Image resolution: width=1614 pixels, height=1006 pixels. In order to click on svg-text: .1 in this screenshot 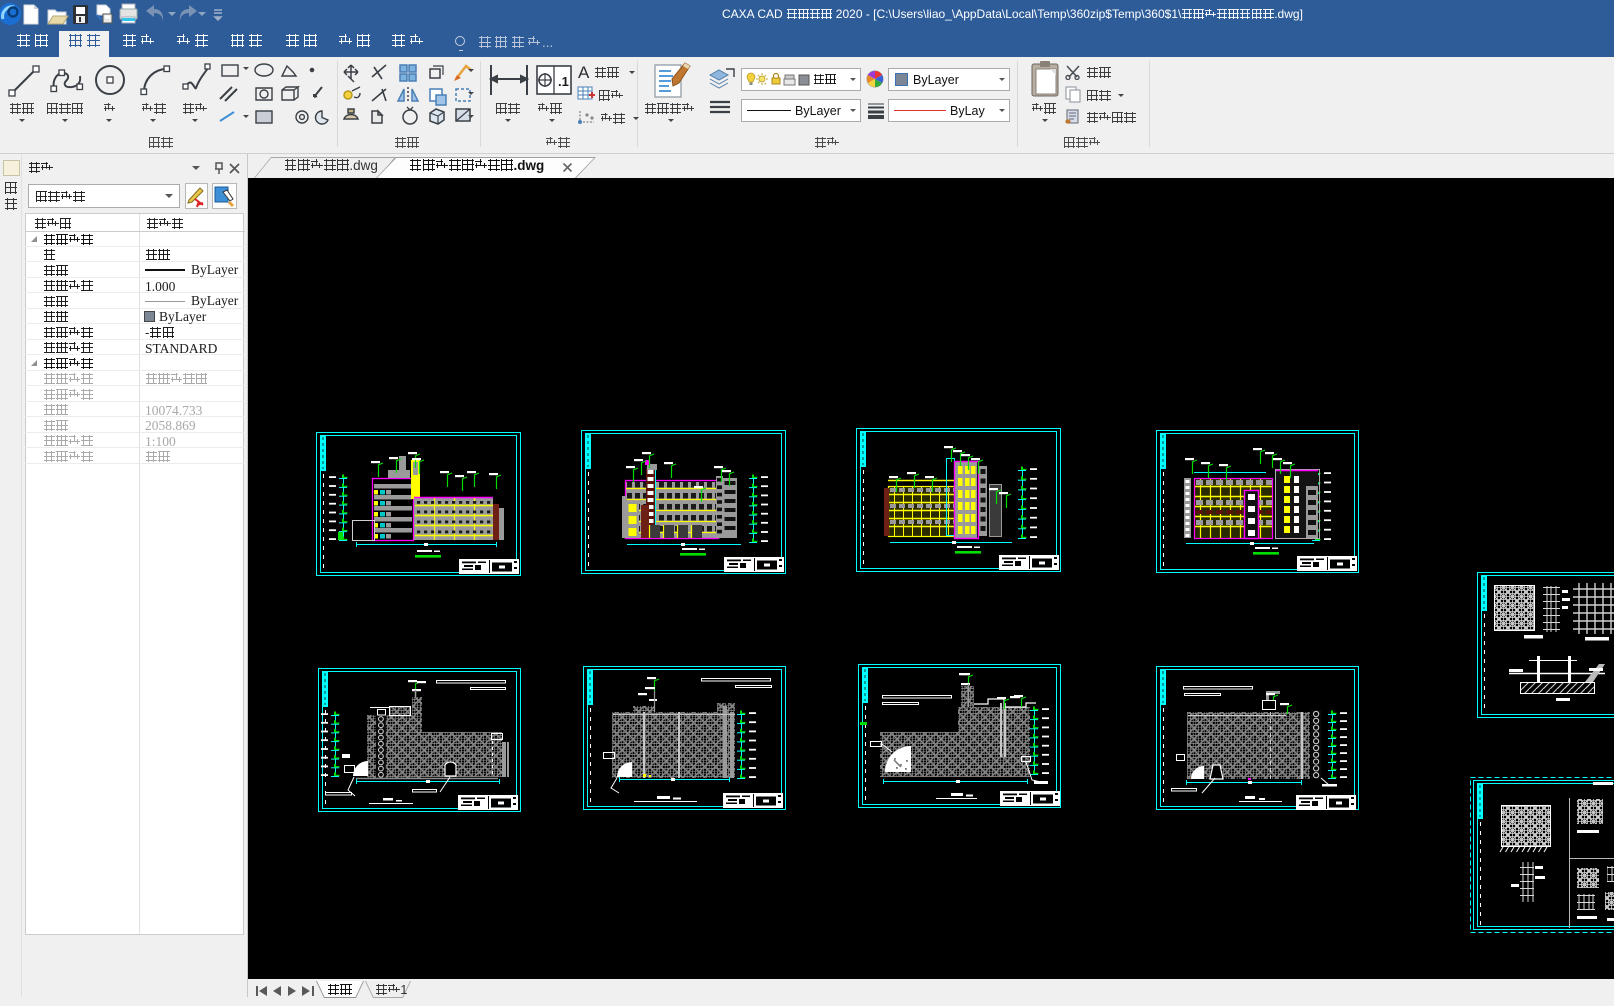, I will do `click(563, 81)`.